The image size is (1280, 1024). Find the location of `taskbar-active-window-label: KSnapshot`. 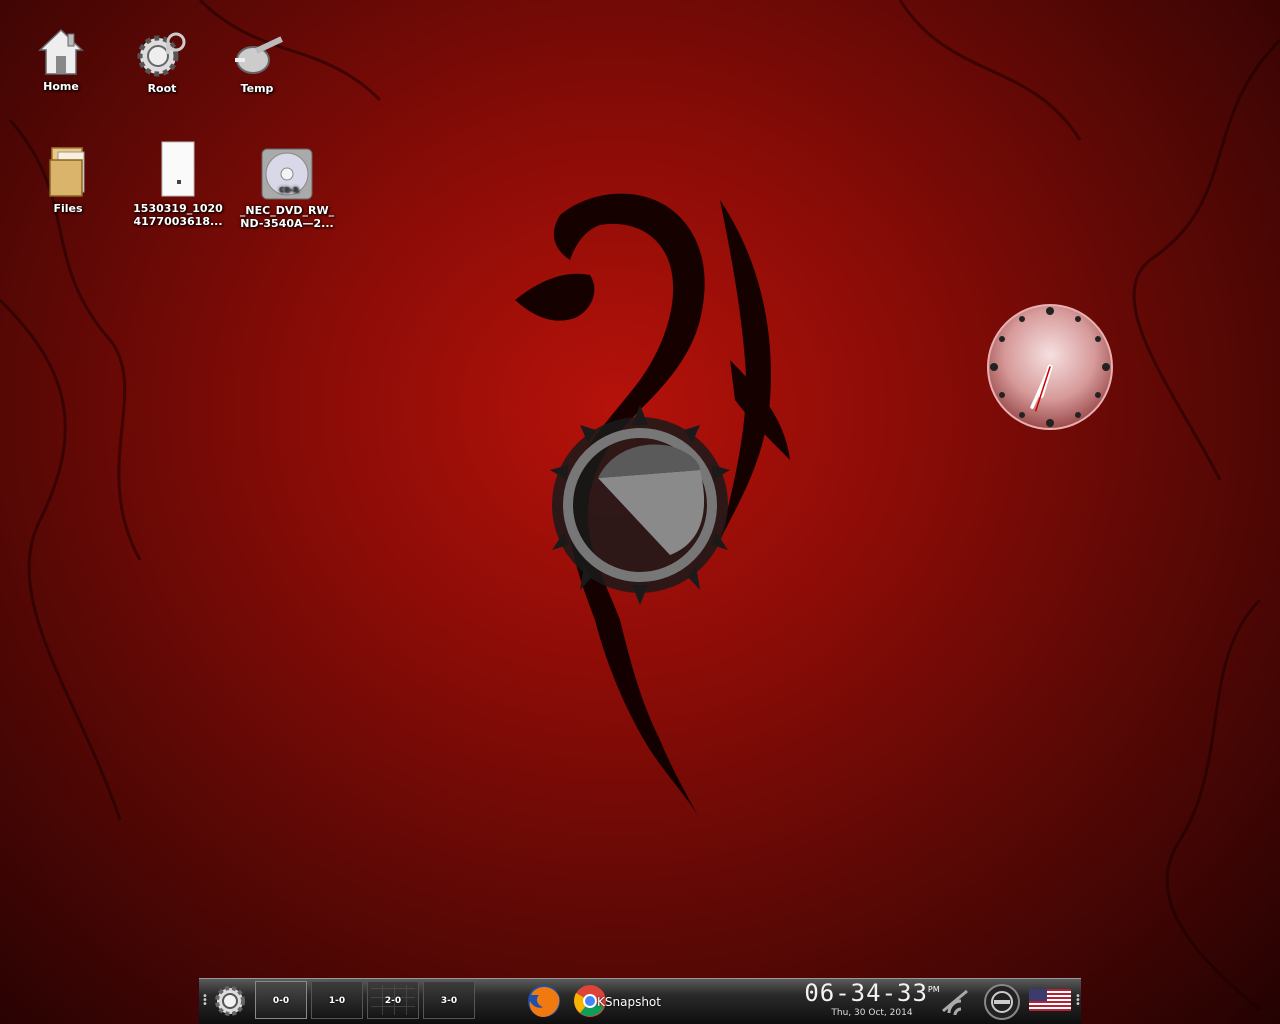

taskbar-active-window-label: KSnapshot is located at coordinates (629, 1002).